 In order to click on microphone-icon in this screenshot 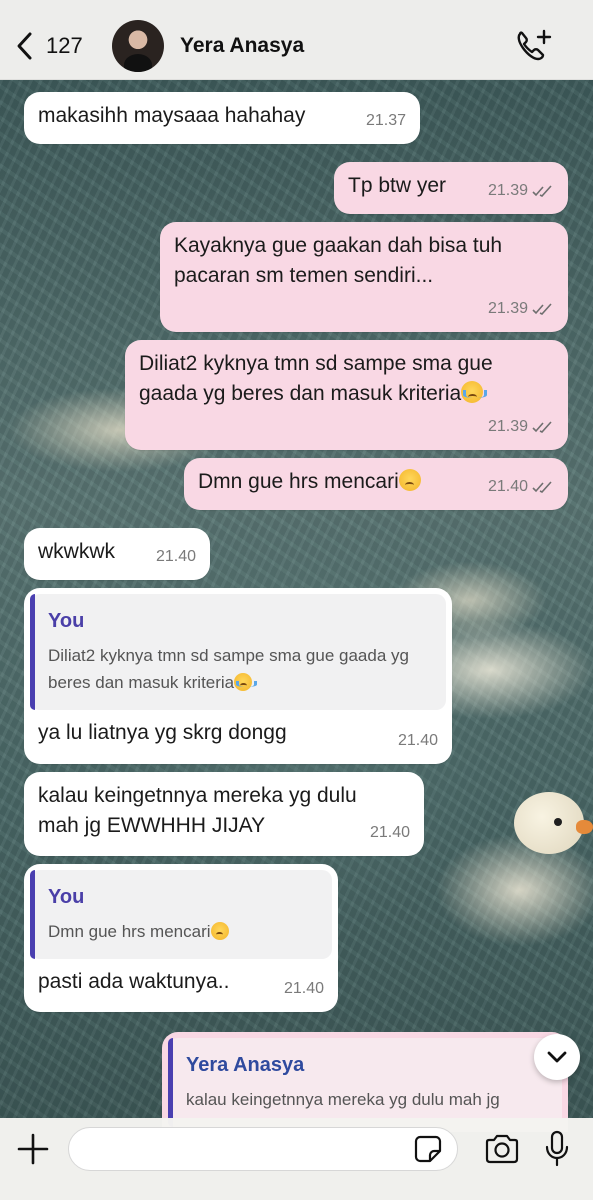, I will do `click(557, 1149)`.